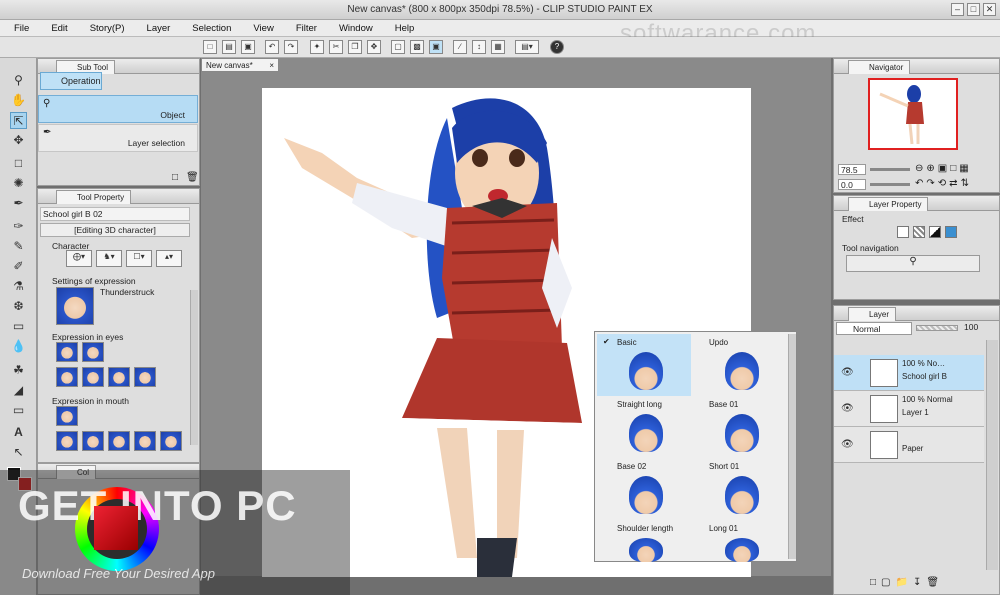  I want to click on new-raster-layer-icon: □, so click(873, 582).